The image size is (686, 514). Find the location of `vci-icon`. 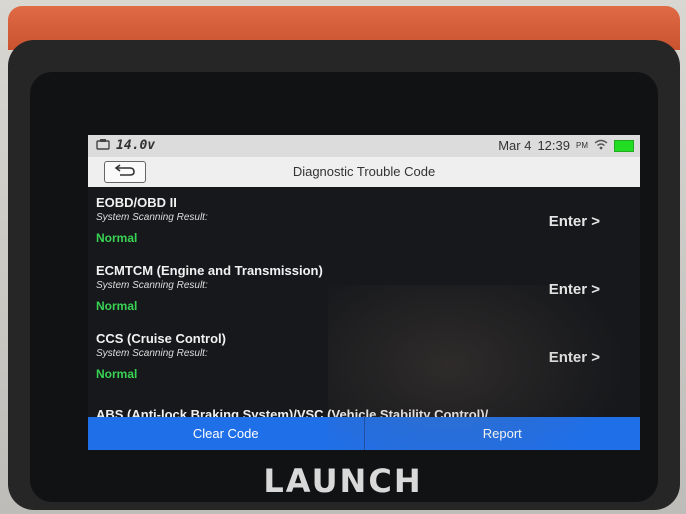

vci-icon is located at coordinates (103, 145).